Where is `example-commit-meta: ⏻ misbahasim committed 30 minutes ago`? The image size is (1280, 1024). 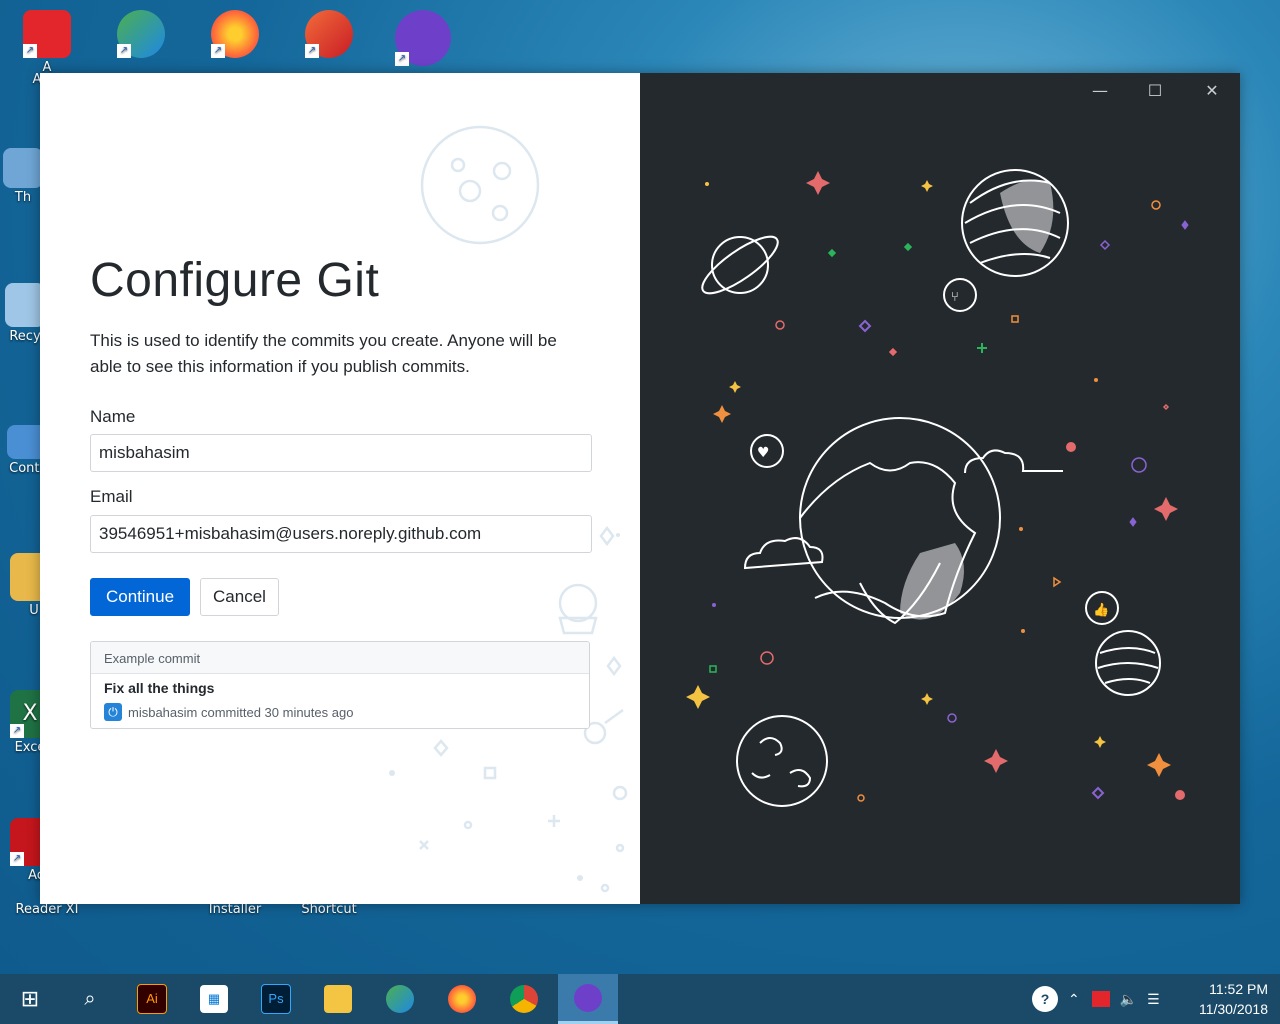 example-commit-meta: ⏻ misbahasim committed 30 minutes ago is located at coordinates (228, 712).